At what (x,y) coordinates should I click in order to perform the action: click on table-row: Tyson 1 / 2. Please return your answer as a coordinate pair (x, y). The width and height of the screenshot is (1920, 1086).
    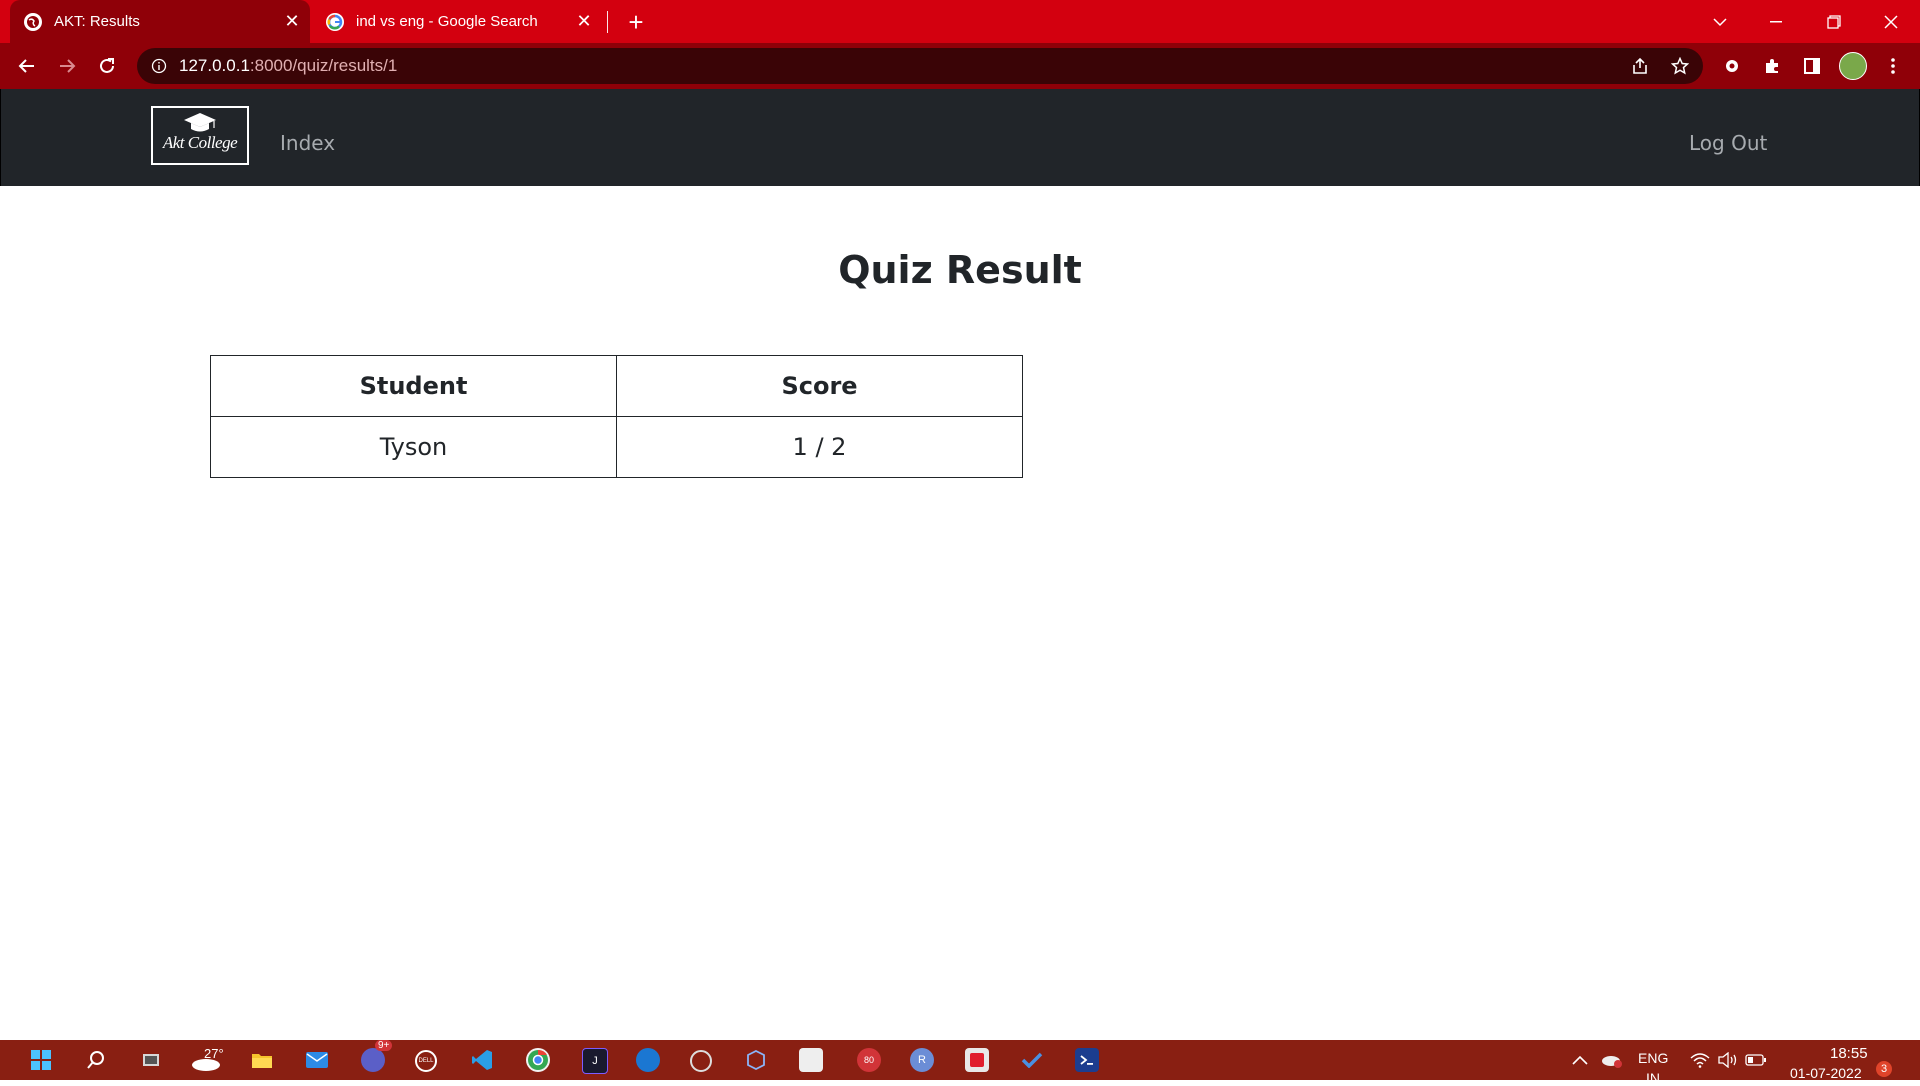
    Looking at the image, I should click on (616, 447).